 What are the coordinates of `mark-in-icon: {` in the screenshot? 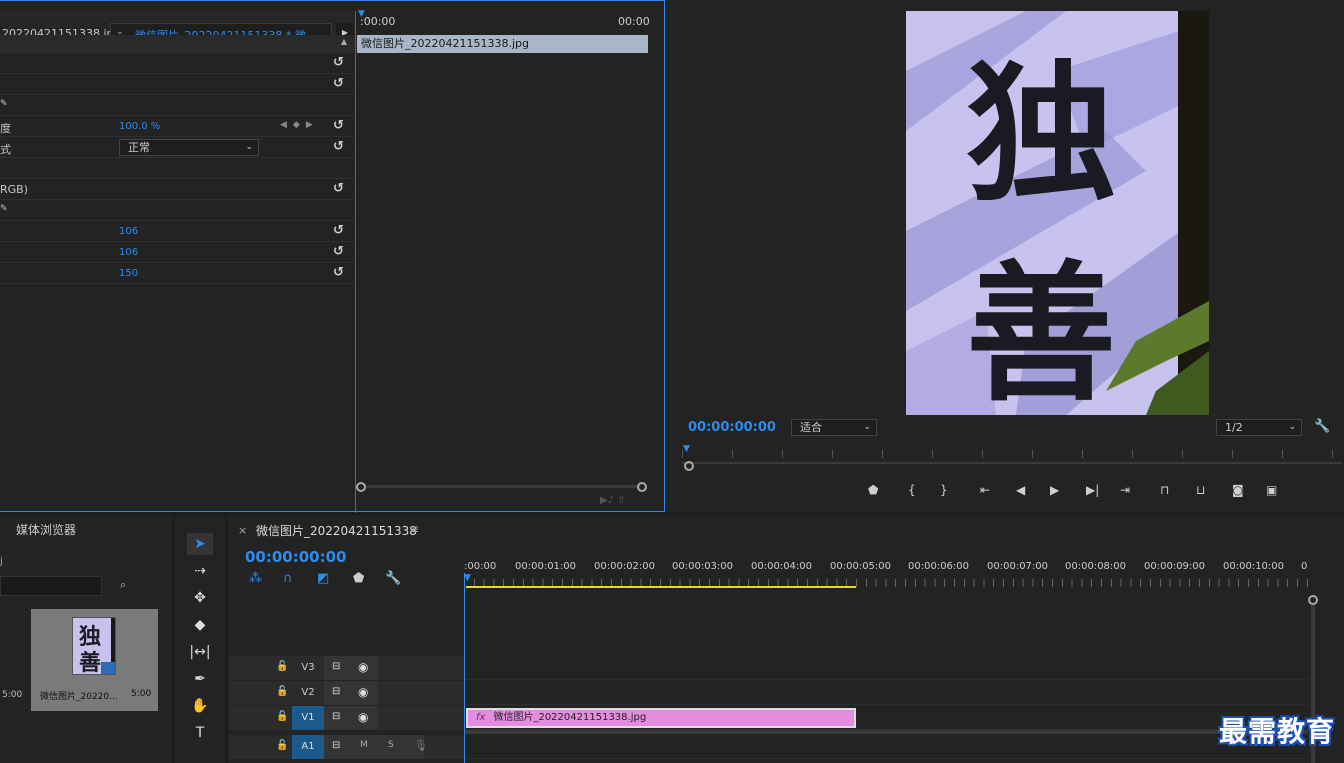 It's located at (912, 490).